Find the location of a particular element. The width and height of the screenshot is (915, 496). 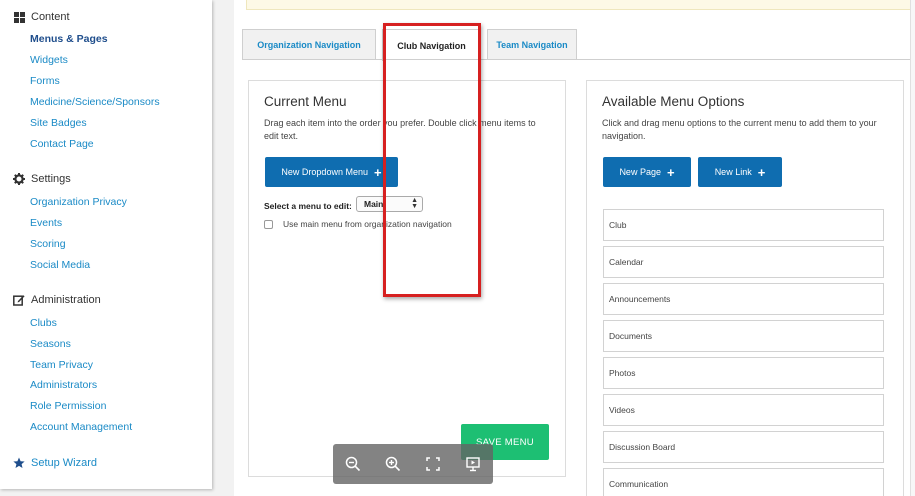

sidebar-item-scoring: Scoring is located at coordinates (48, 244).